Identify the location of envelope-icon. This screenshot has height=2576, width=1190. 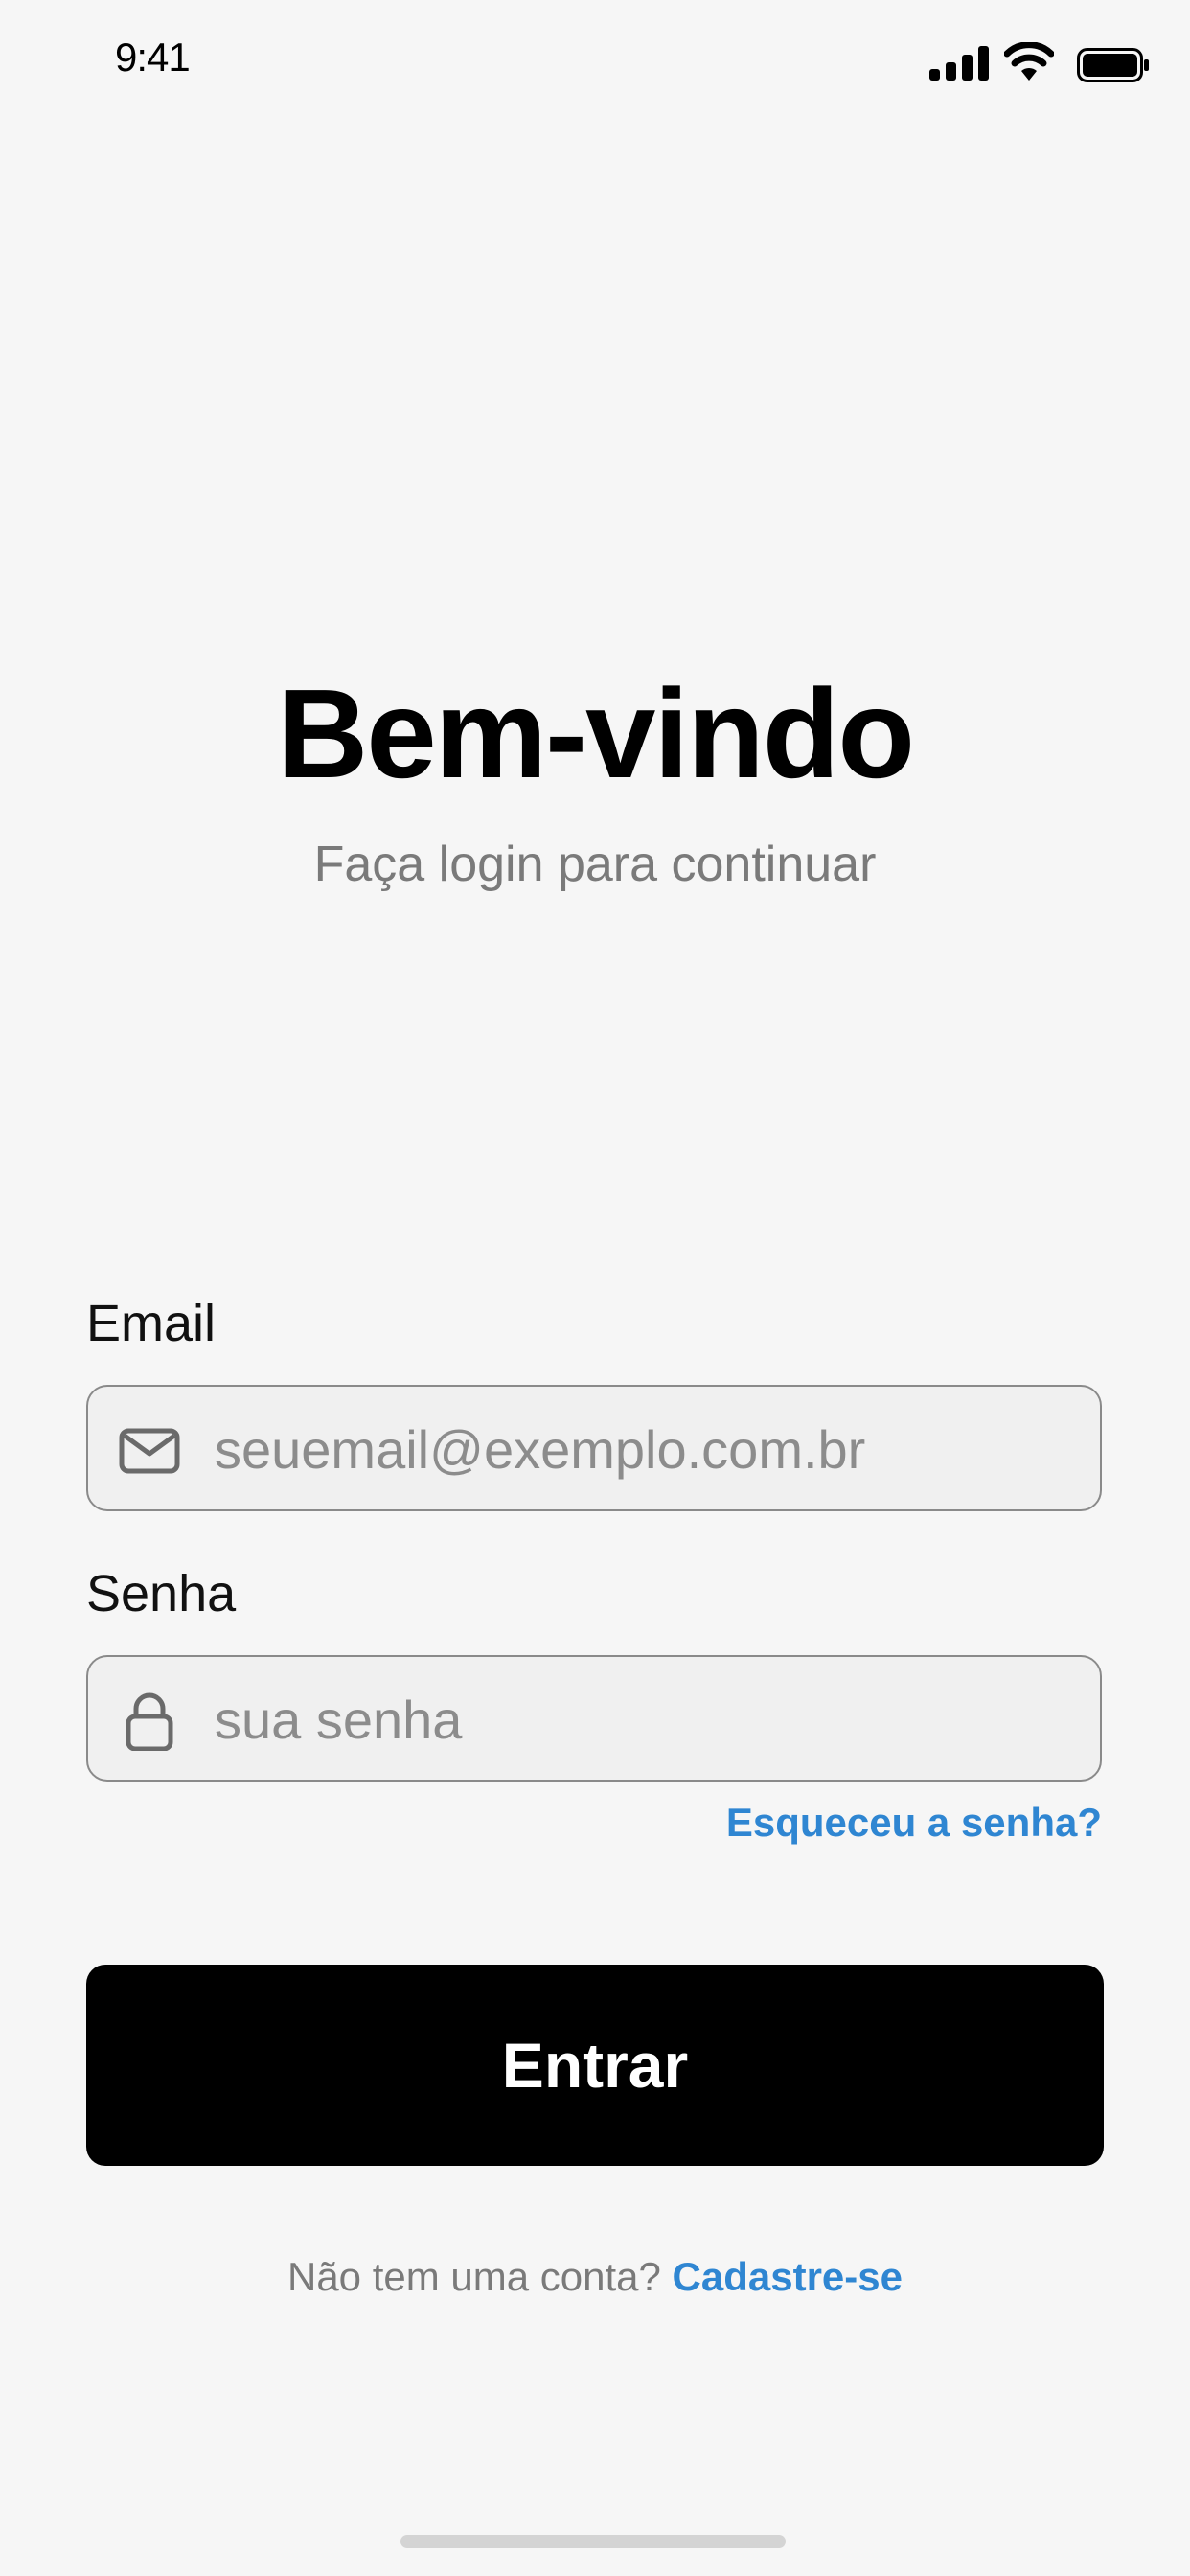
(150, 1451).